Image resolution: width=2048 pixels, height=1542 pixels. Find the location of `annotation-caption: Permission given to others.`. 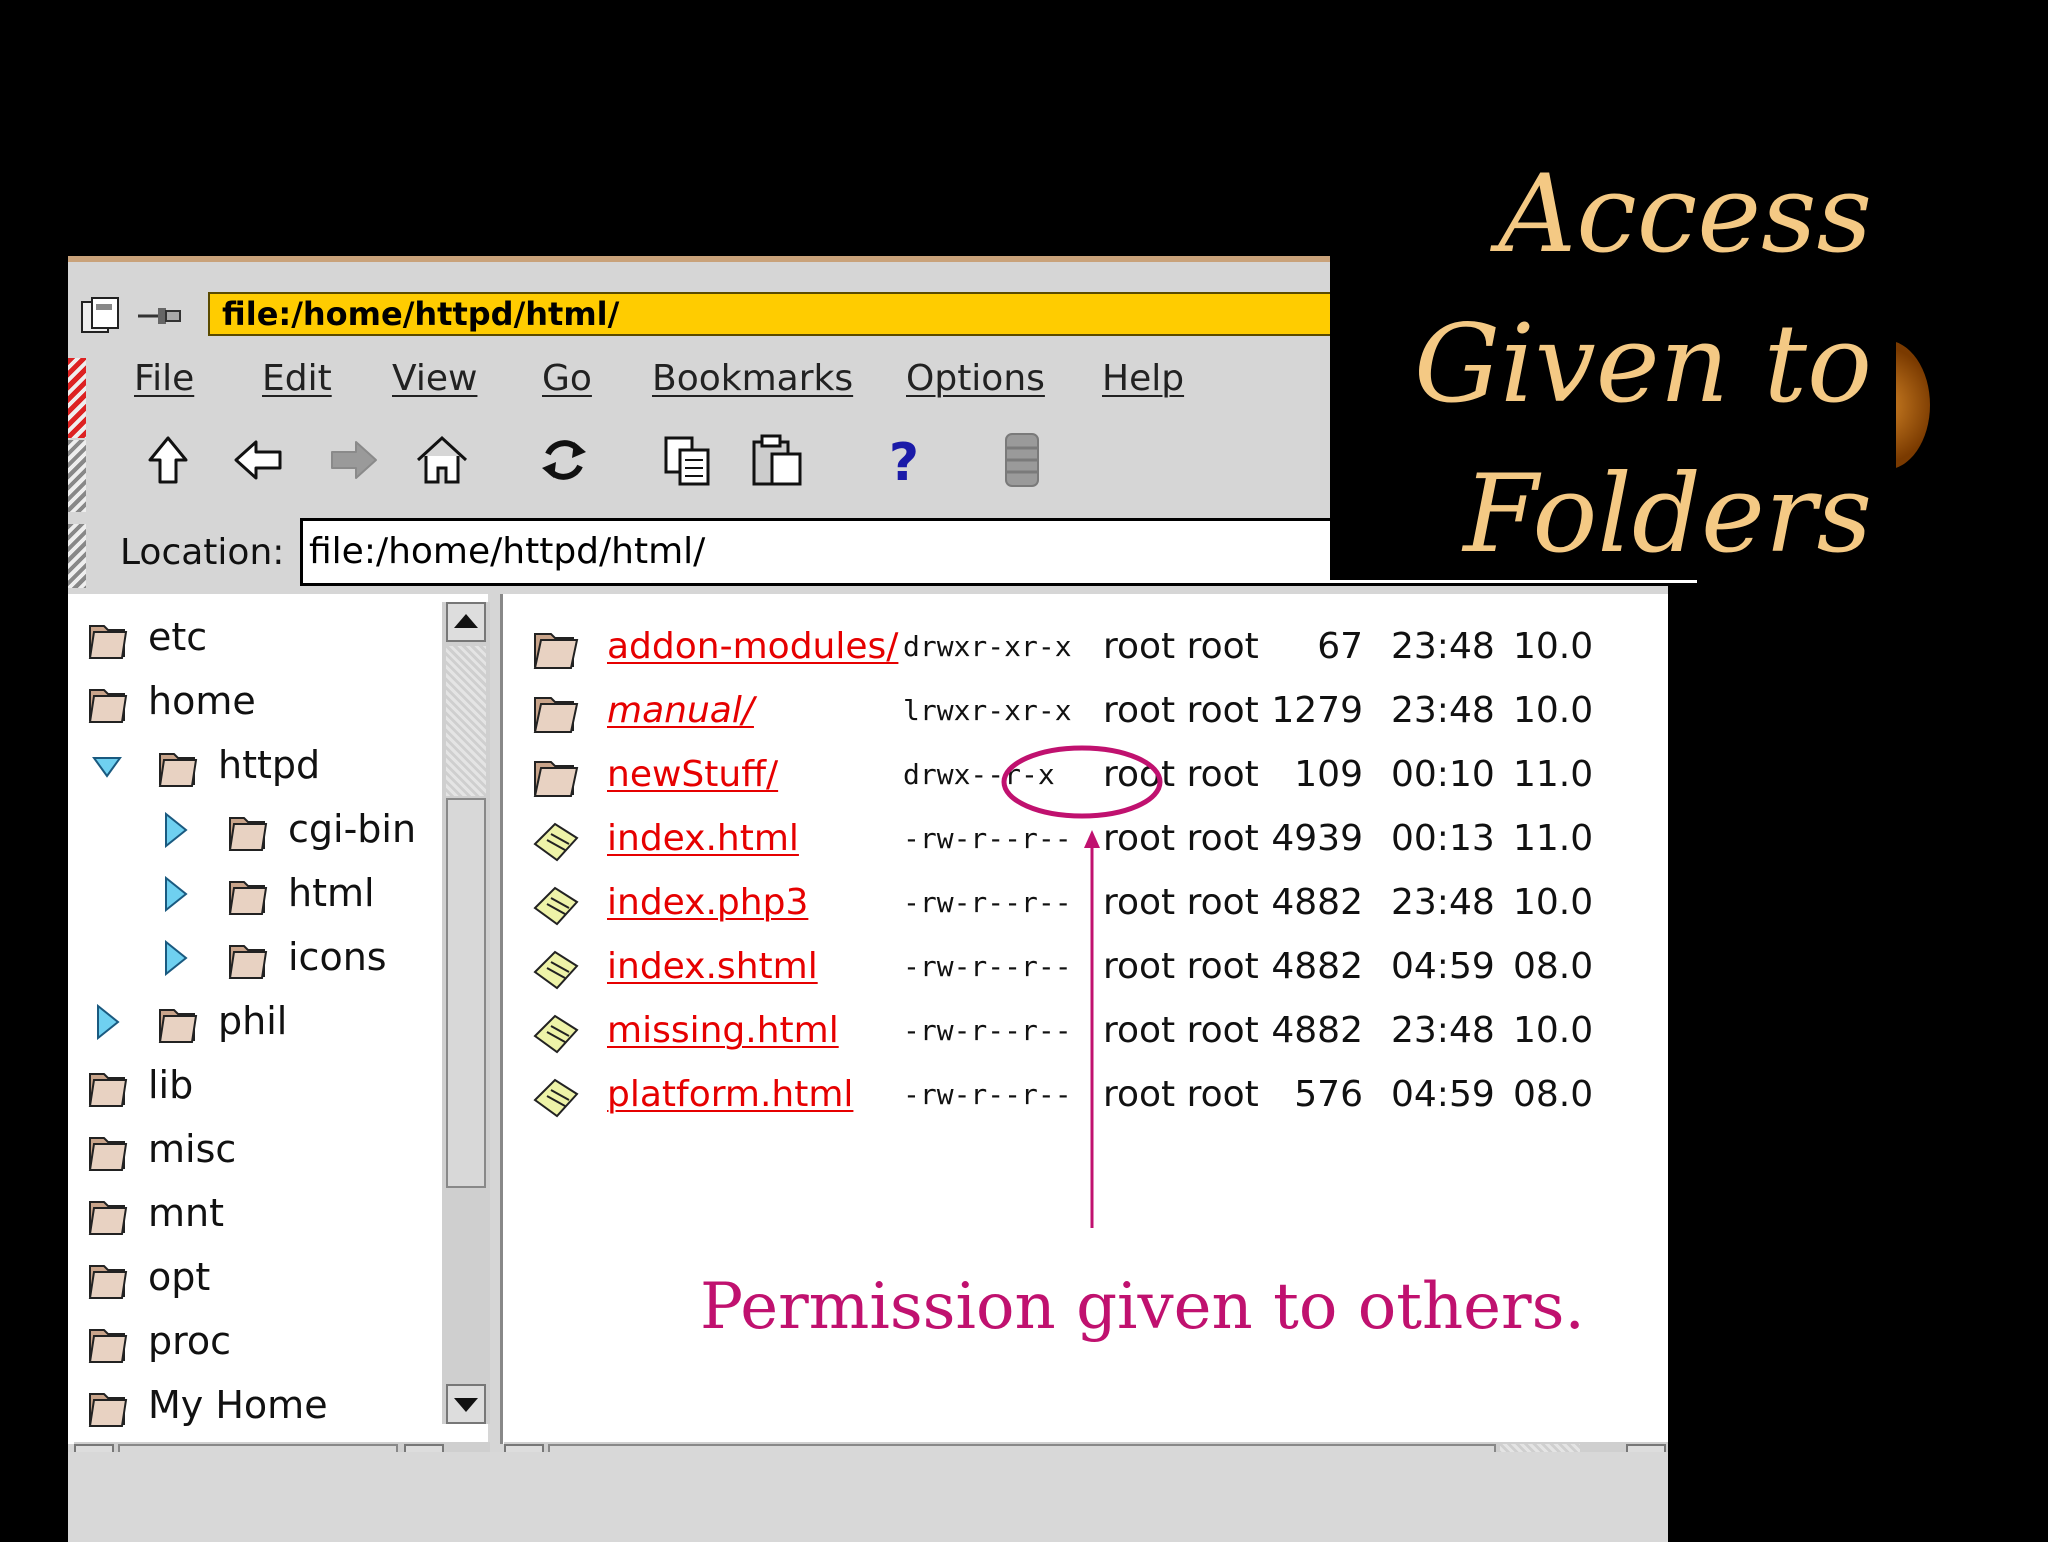

annotation-caption: Permission given to others. is located at coordinates (1142, 1307).